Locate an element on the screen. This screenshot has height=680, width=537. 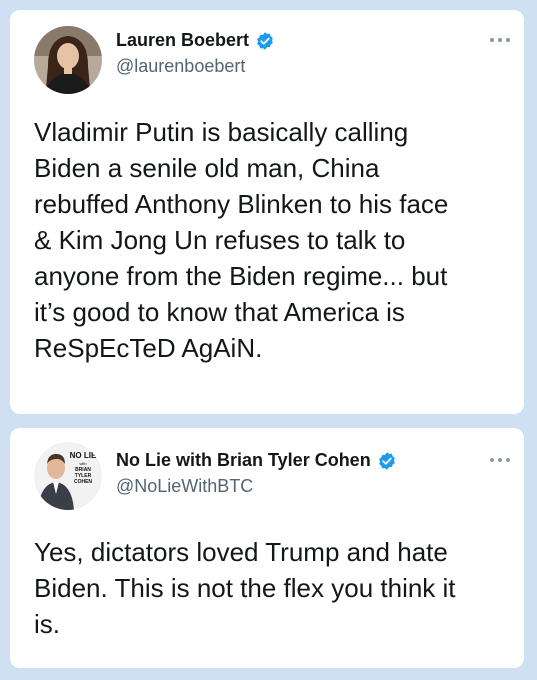
avatar: NO LIE with BRIAN TYLER COHEN is located at coordinates (68, 476).